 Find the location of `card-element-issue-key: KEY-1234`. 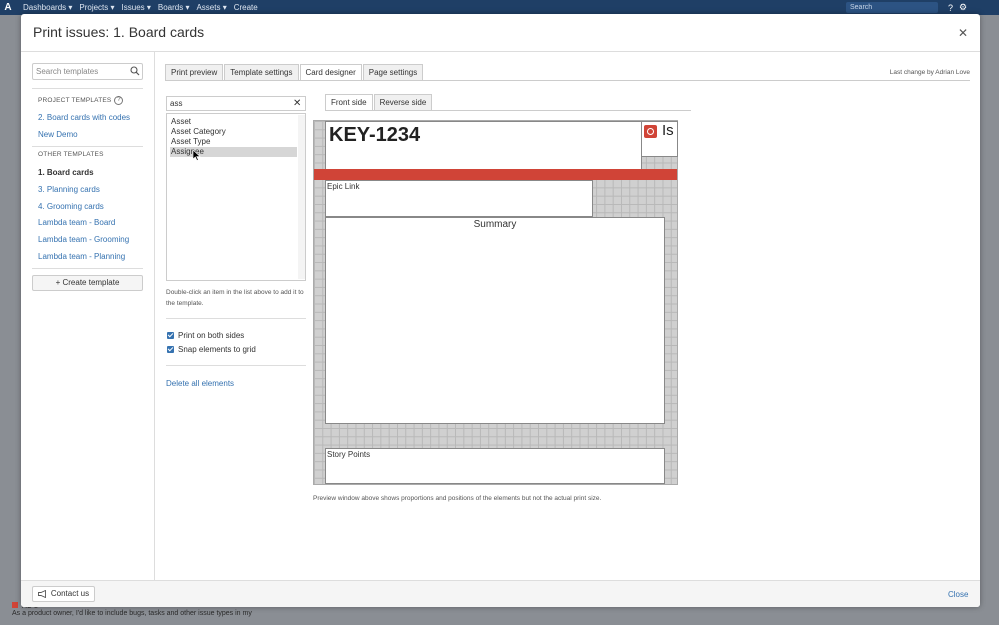

card-element-issue-key: KEY-1234 is located at coordinates (483, 146).